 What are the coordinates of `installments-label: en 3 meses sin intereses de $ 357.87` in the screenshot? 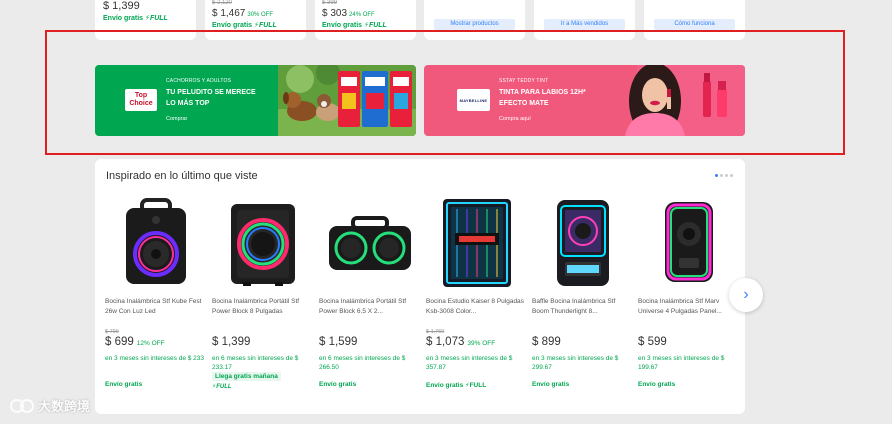 It's located at (469, 363).